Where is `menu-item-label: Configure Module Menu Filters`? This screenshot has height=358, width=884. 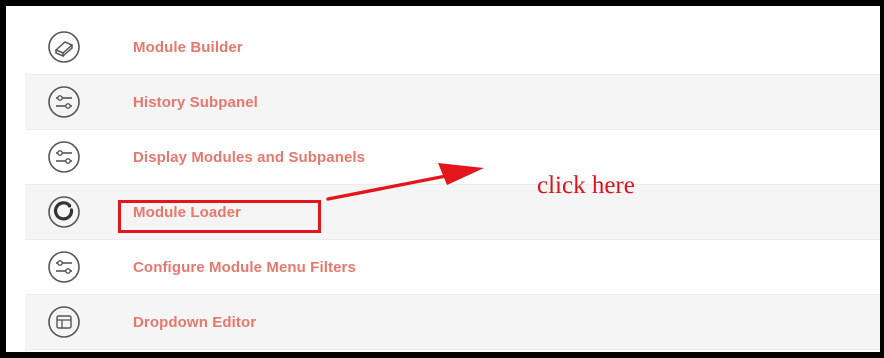
menu-item-label: Configure Module Menu Filters is located at coordinates (244, 267).